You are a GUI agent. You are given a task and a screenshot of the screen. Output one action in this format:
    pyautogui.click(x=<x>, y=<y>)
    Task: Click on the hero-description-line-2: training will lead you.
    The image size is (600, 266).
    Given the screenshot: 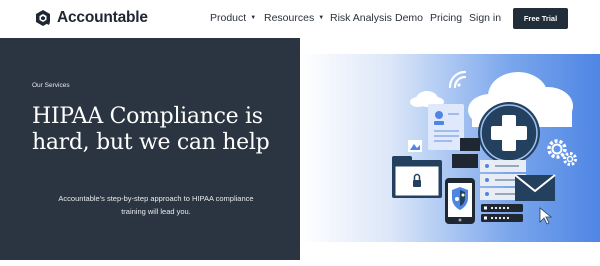 What is the action you would take?
    pyautogui.click(x=156, y=211)
    